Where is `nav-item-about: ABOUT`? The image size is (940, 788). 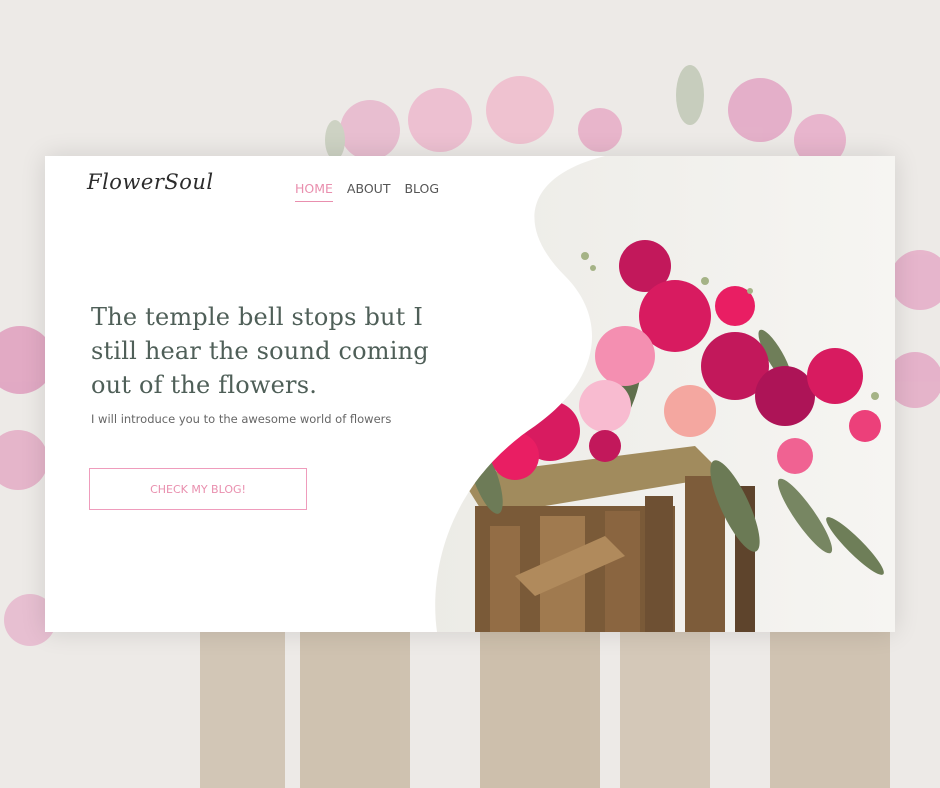
nav-item-about: ABOUT is located at coordinates (369, 191).